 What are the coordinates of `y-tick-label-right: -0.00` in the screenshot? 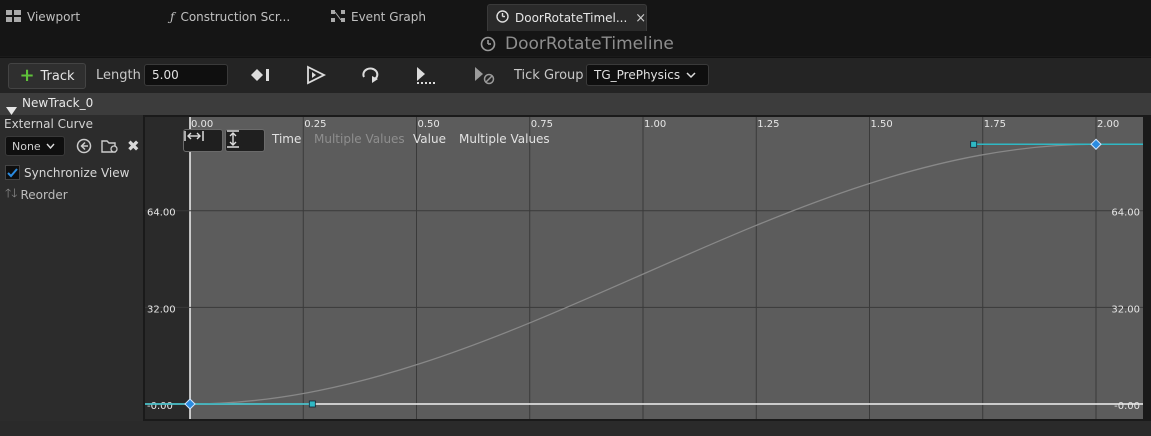 It's located at (1127, 406).